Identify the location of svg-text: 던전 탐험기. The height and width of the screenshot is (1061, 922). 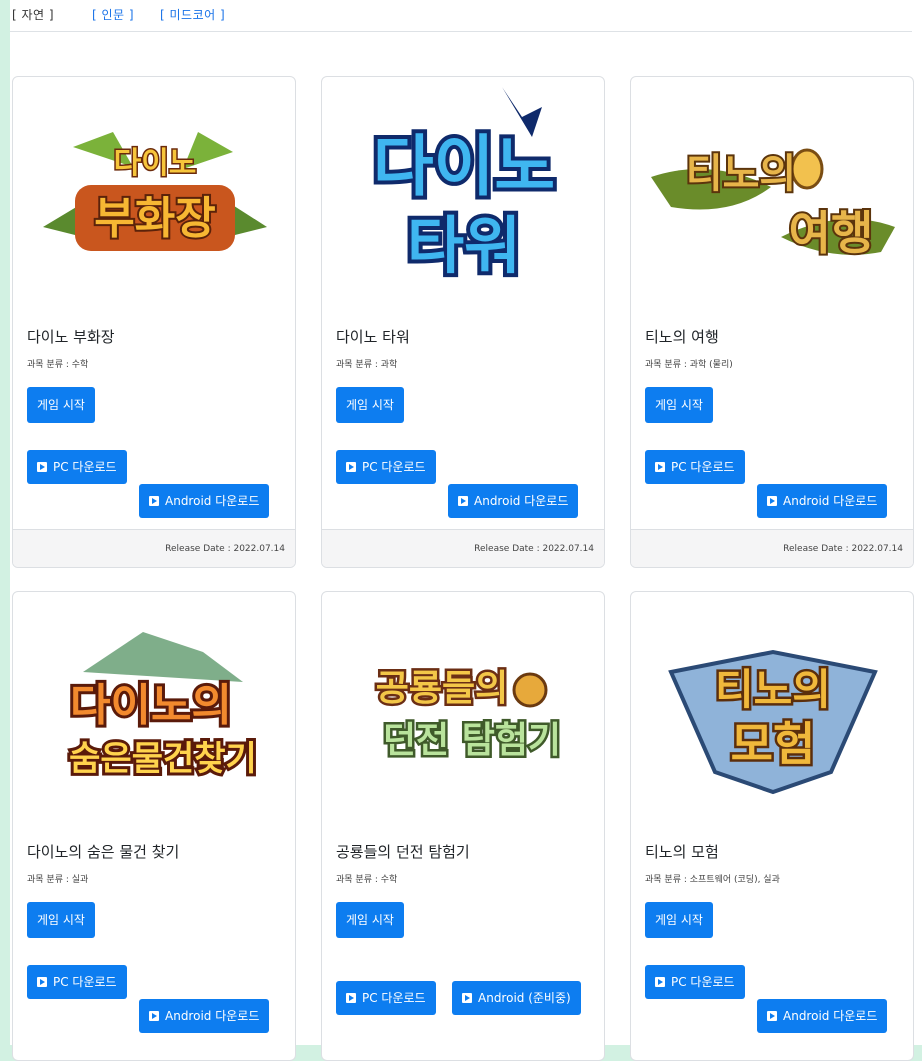
(472, 740).